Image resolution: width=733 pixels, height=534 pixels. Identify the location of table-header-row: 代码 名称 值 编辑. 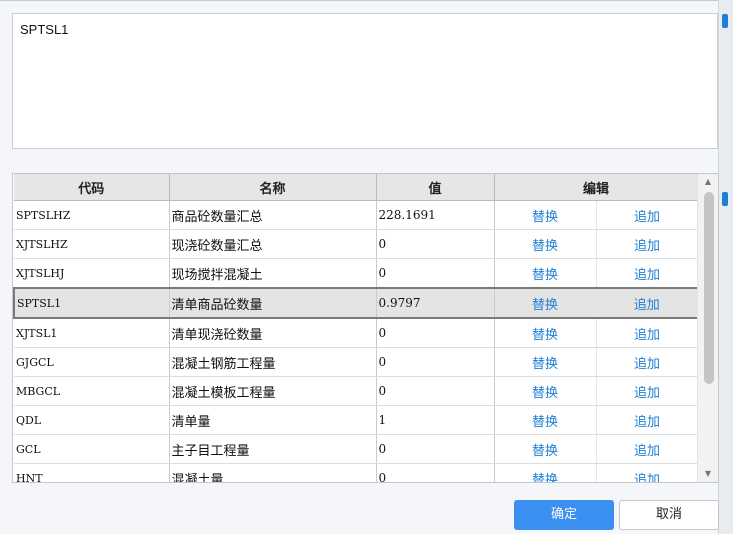
(356, 187).